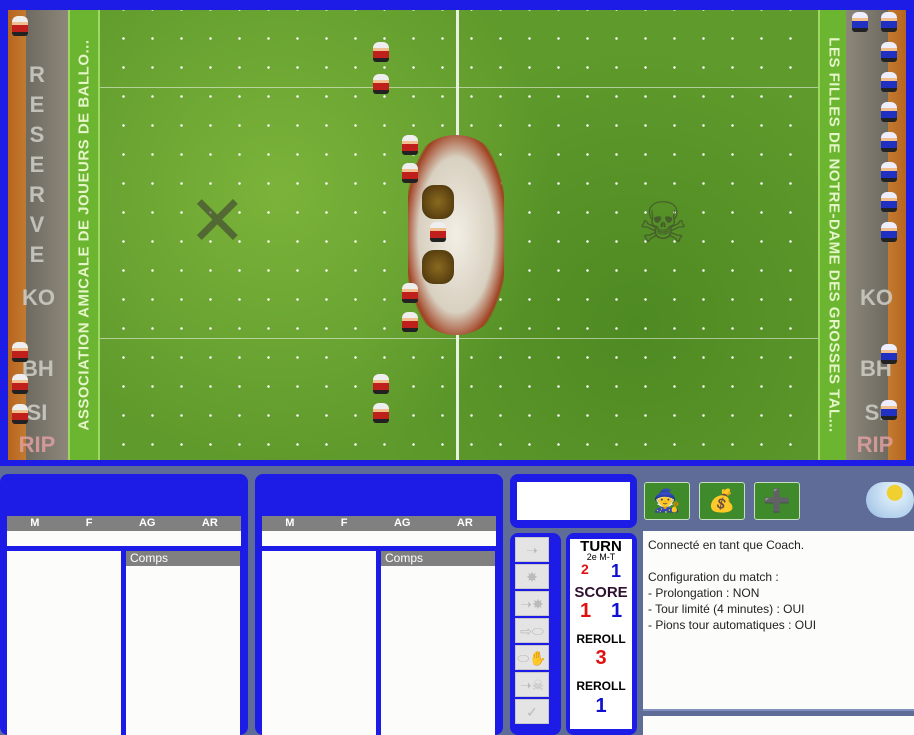  Describe the element at coordinates (601, 658) in the screenshot. I see `reroll-home: 3` at that location.